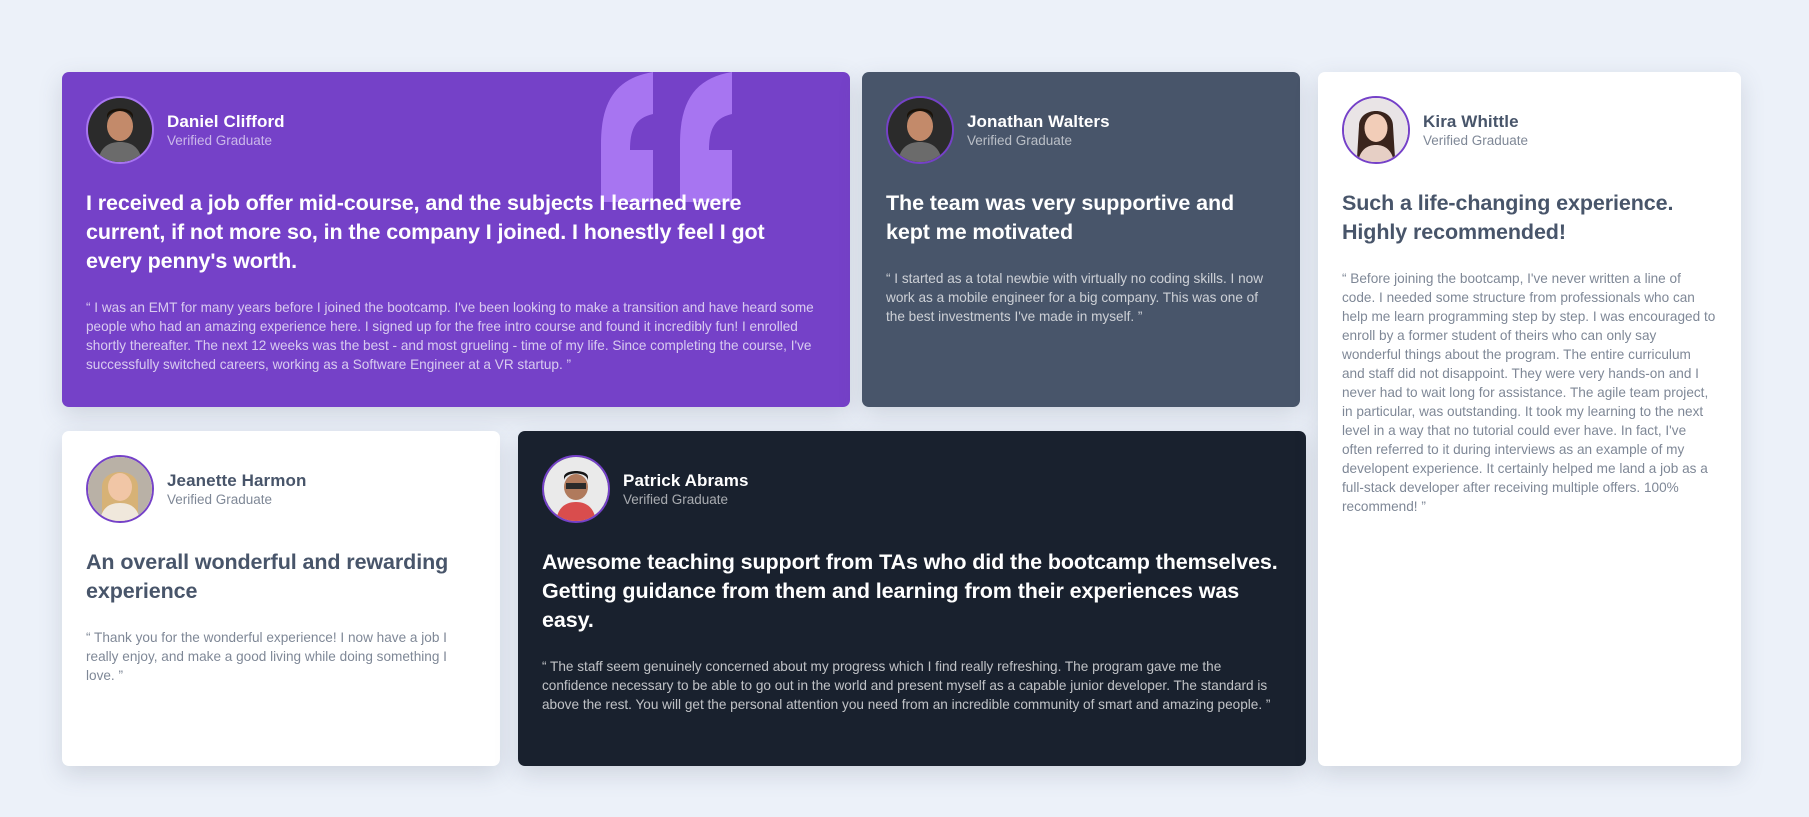  What do you see at coordinates (1038, 121) in the screenshot?
I see `author-name: Jonathan Walters` at bounding box center [1038, 121].